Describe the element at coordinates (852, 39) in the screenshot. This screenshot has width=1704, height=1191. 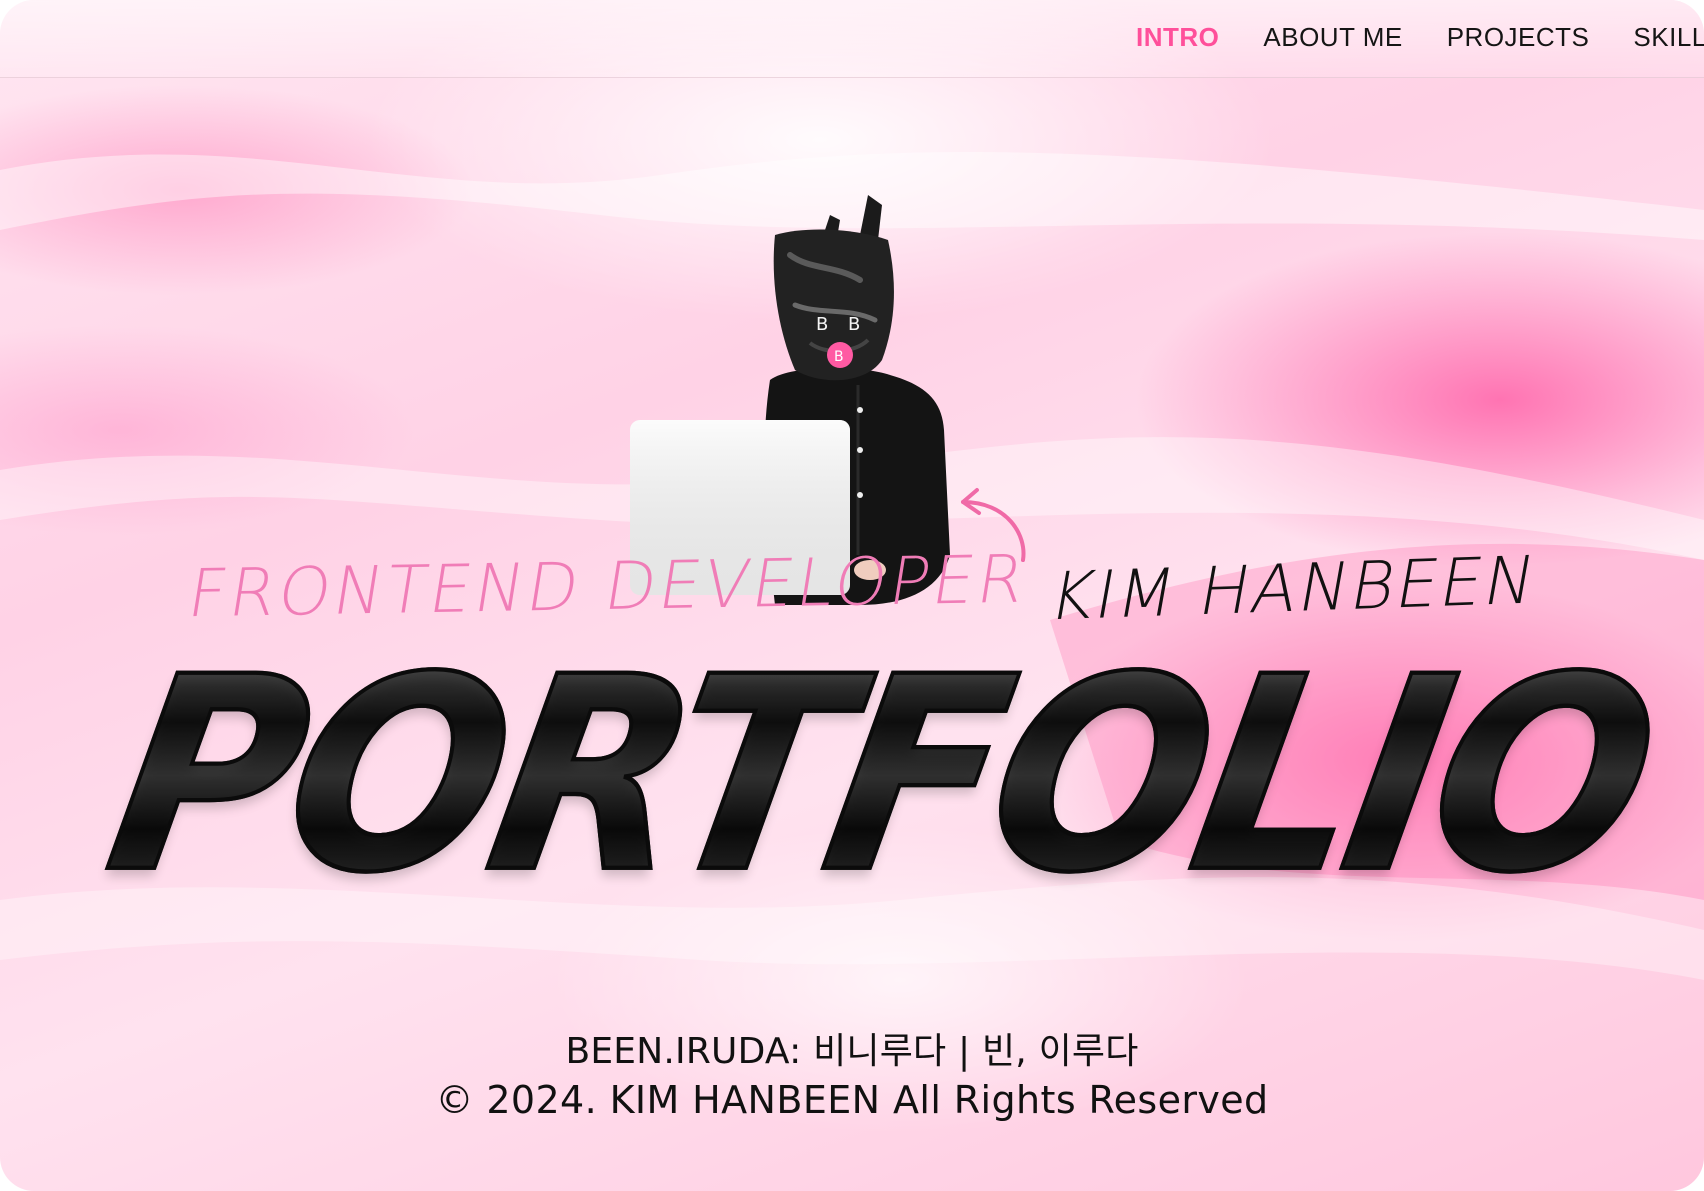
I see `top-navigation: INTRO ABOUT ME PROJECTS SKILLS` at that location.